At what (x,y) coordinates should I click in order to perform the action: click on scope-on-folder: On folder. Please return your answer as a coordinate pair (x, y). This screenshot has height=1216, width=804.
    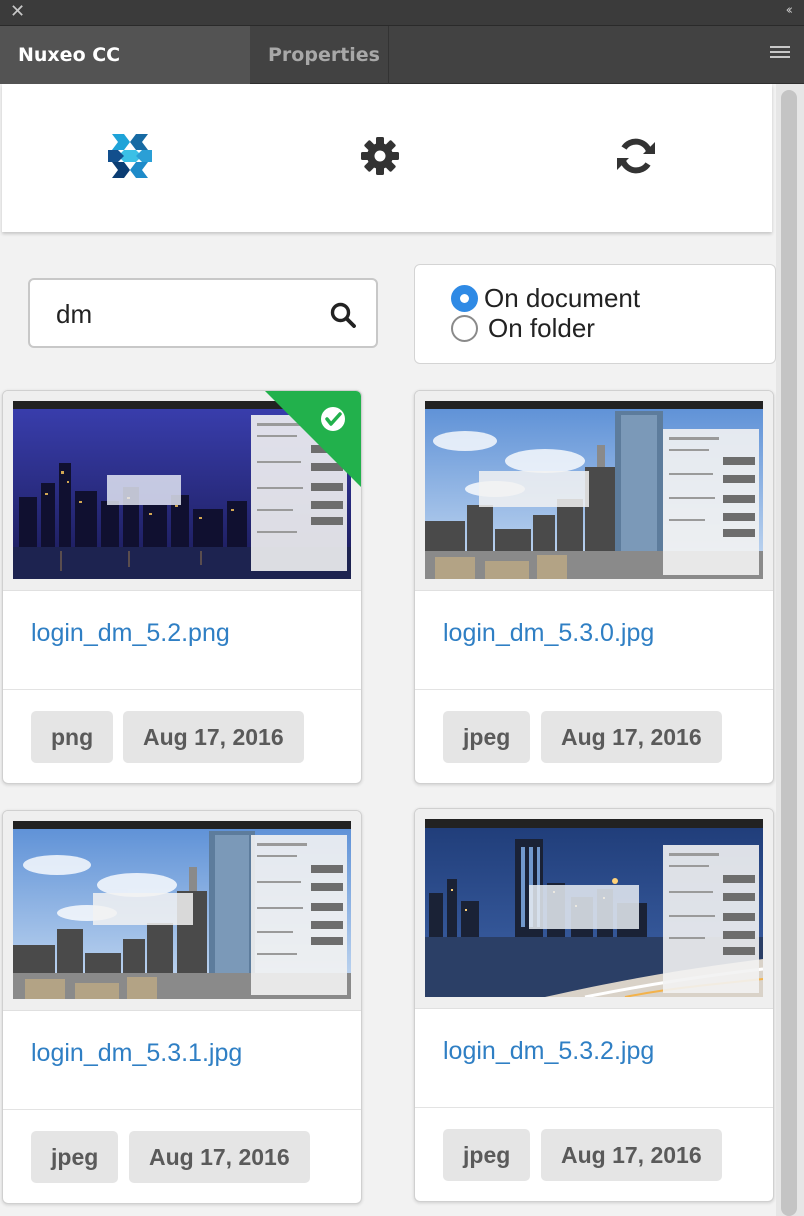
    Looking at the image, I should click on (523, 328).